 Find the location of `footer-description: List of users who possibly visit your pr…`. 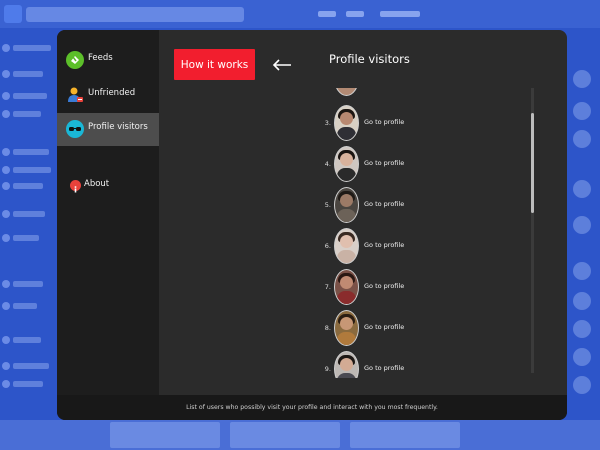

footer-description: List of users who possibly visit your pr… is located at coordinates (312, 407).